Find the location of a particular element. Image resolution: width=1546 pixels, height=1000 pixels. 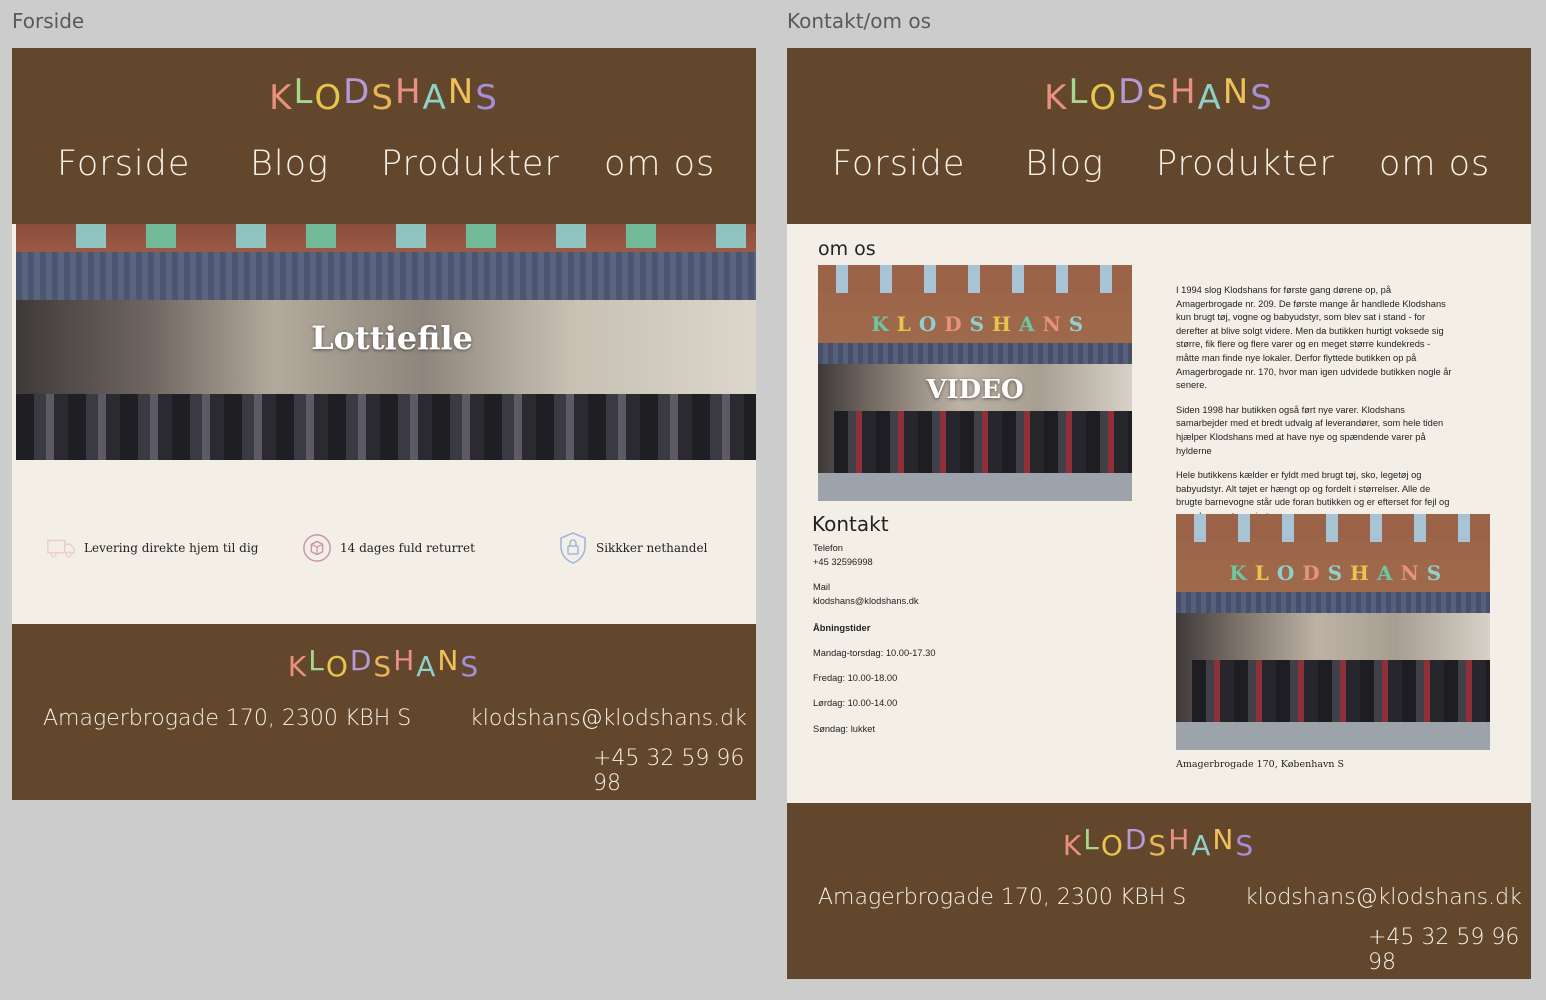

storefront-photo: KLODSHANS is located at coordinates (1333, 632).